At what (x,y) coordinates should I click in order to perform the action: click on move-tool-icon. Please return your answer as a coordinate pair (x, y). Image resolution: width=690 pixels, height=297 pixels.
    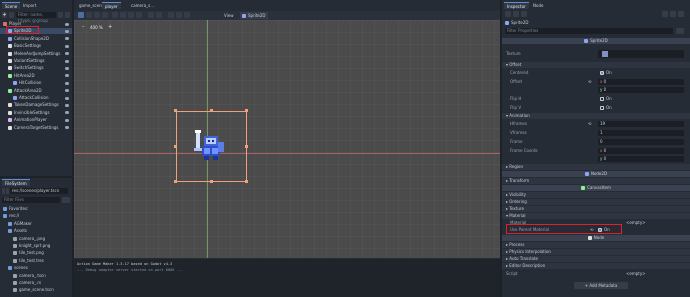
    Looking at the image, I should click on (89, 15).